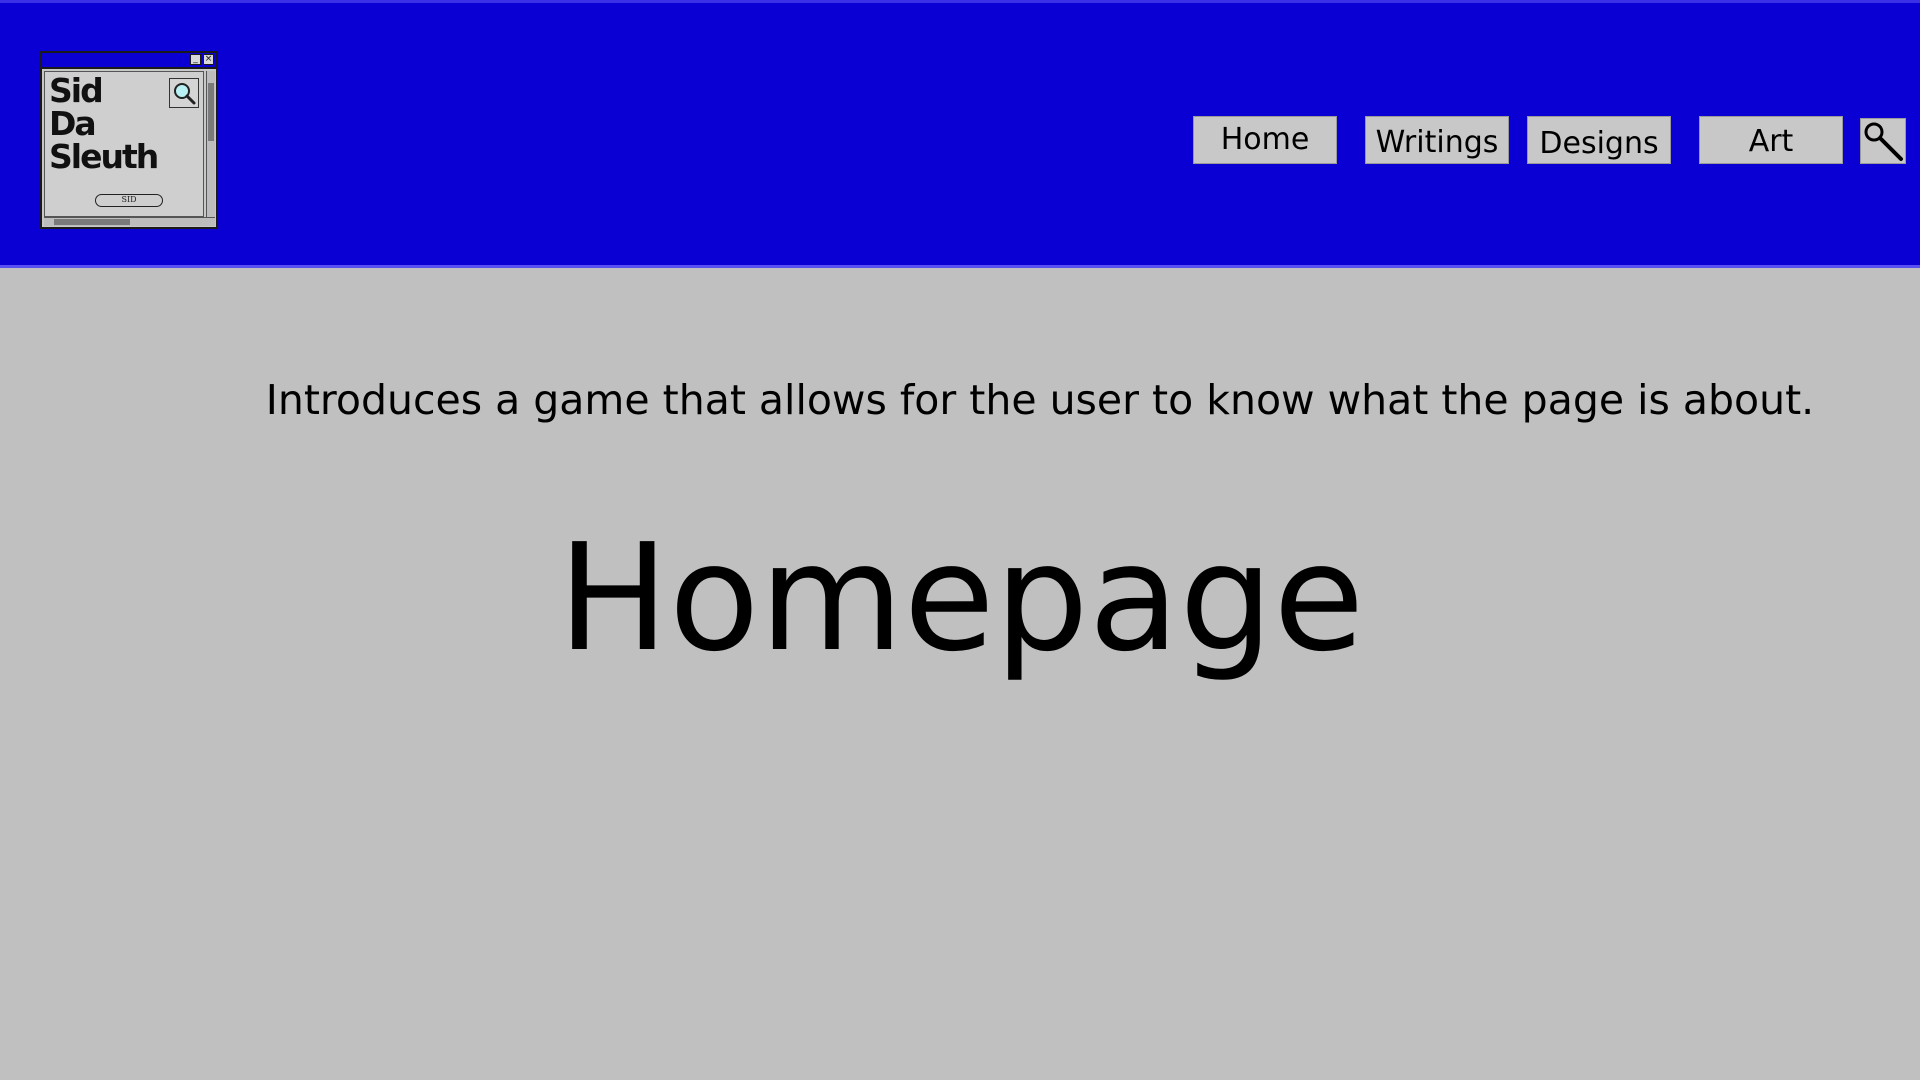  Describe the element at coordinates (129, 61) in the screenshot. I see `logo-titlebar: _ ×` at that location.